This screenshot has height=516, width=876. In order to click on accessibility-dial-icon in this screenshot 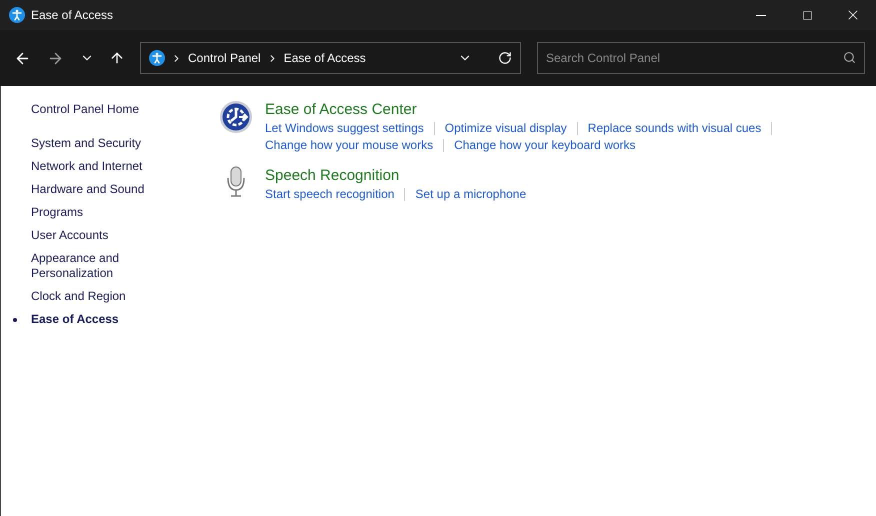, I will do `click(236, 117)`.